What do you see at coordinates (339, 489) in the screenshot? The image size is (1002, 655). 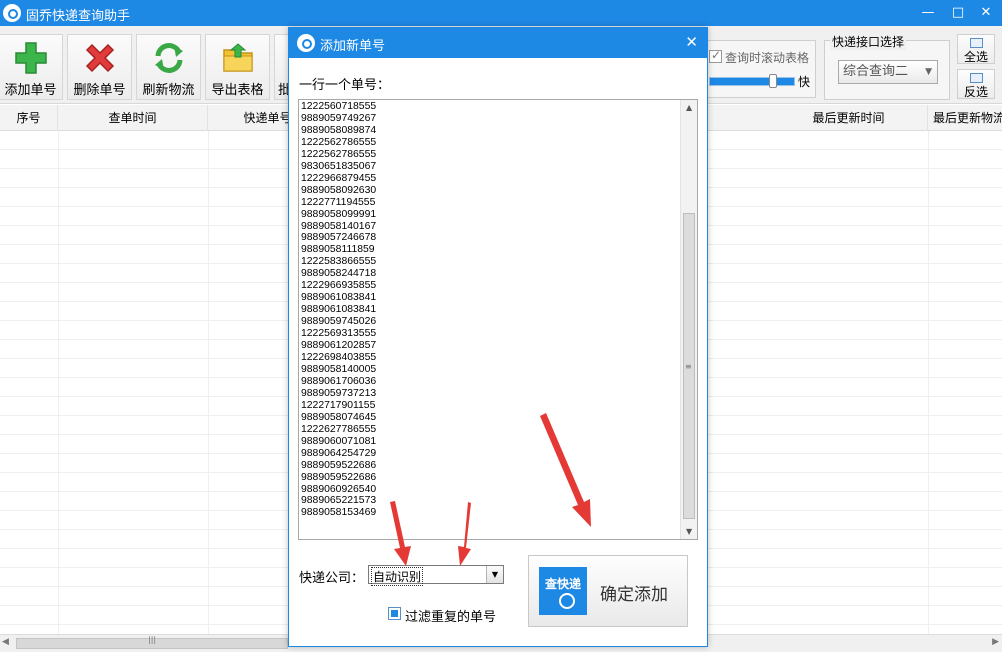 I see `tracking-number-line: 9889060926540` at bounding box center [339, 489].